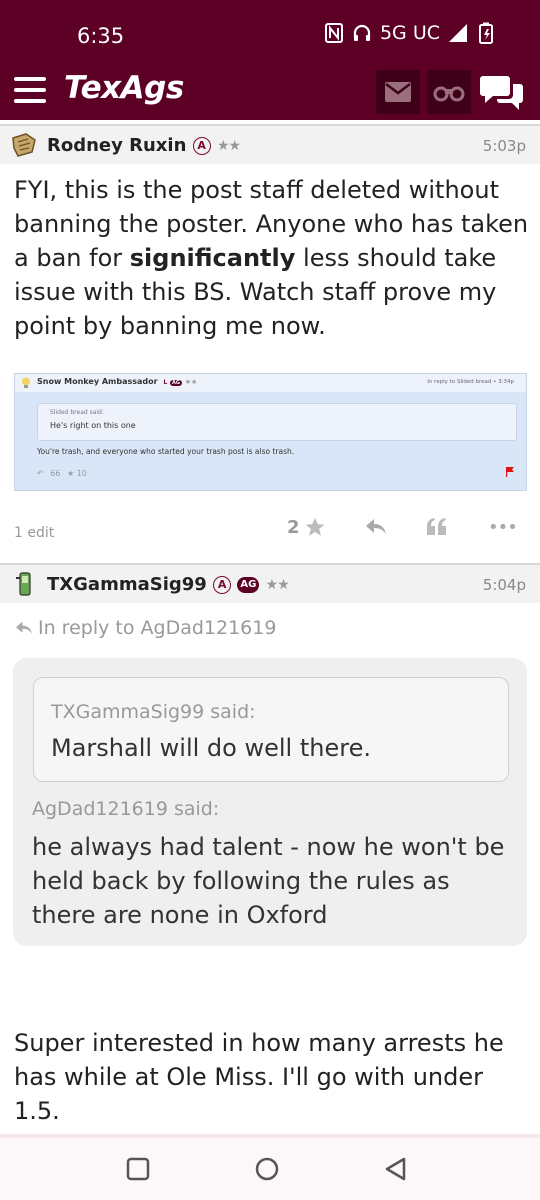 This screenshot has height=1200, width=540. I want to click on post-header: TXGammaSig99 A AG ★★ 5:04p, so click(270, 583).